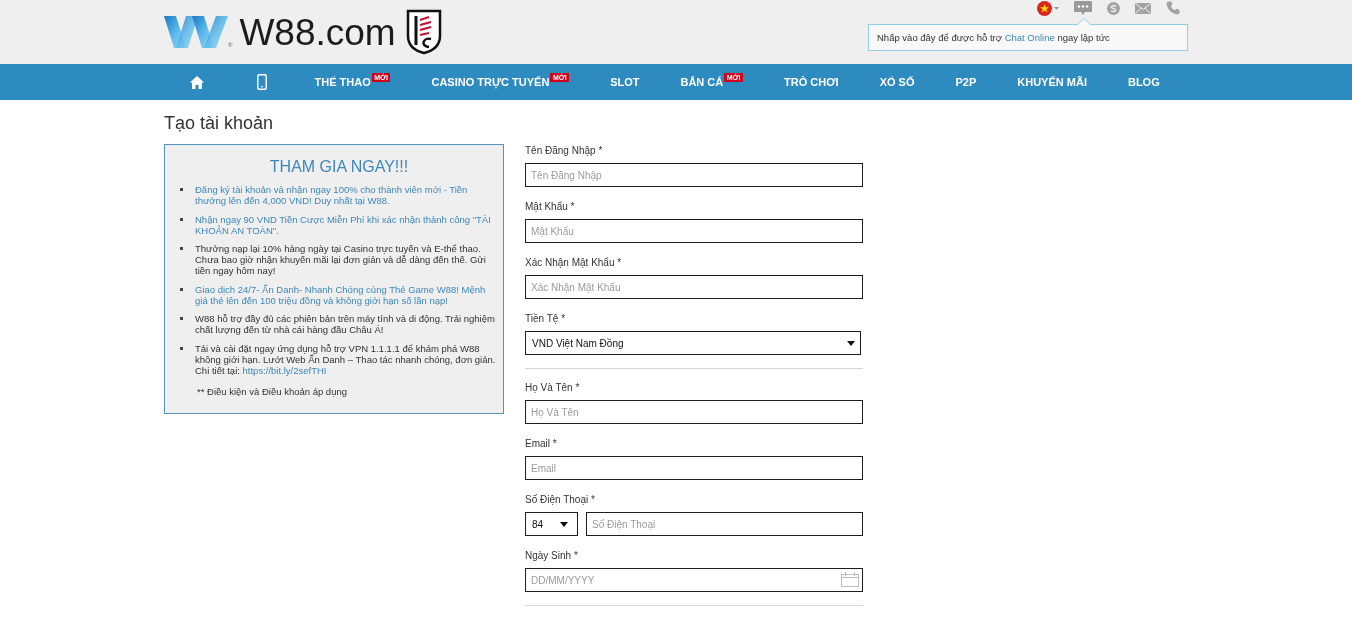 The width and height of the screenshot is (1352, 627). What do you see at coordinates (551, 524) in the screenshot?
I see `country-code-select: 84` at bounding box center [551, 524].